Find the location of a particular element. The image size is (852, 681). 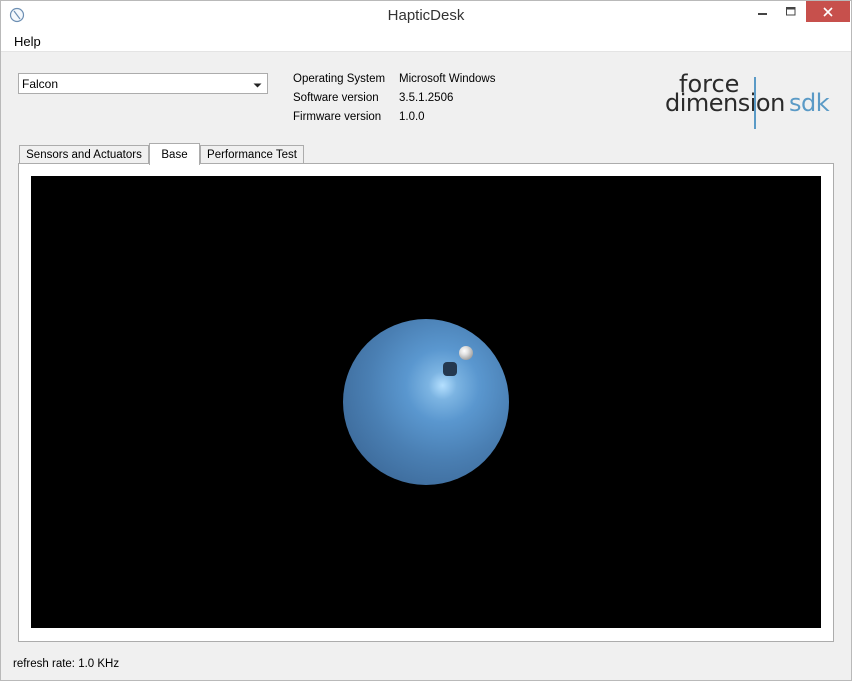

info-value: 1.0.0 is located at coordinates (412, 117).